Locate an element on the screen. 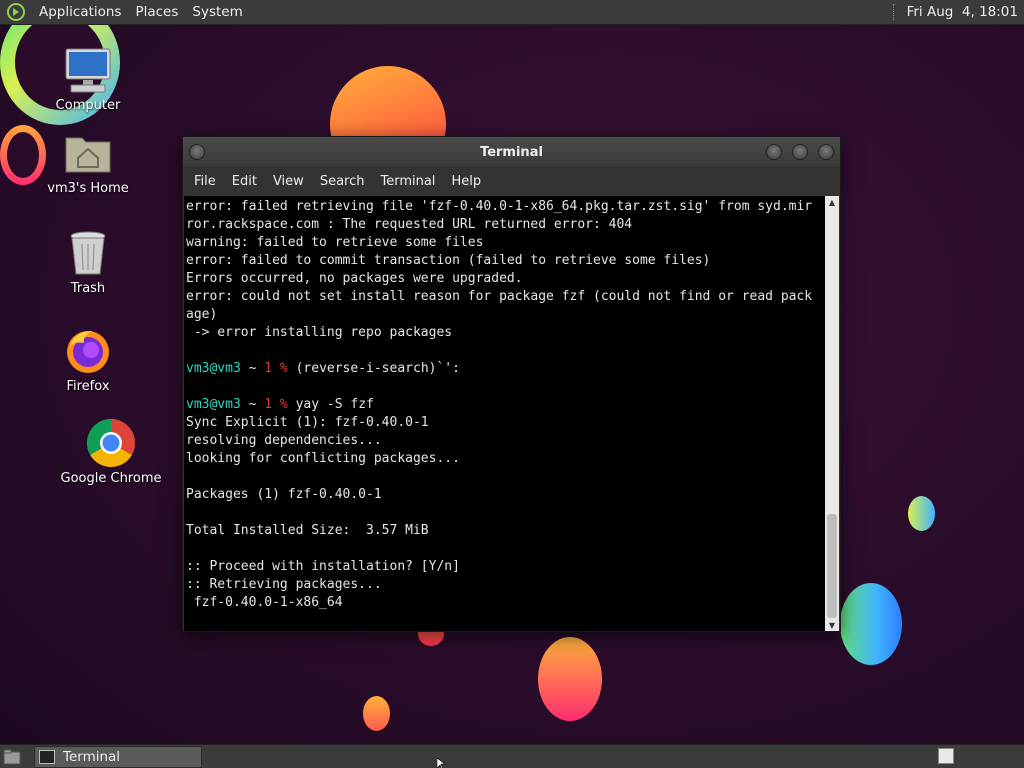 Image resolution: width=1024 pixels, height=768 pixels. menu-terminal: Terminal is located at coordinates (407, 181).